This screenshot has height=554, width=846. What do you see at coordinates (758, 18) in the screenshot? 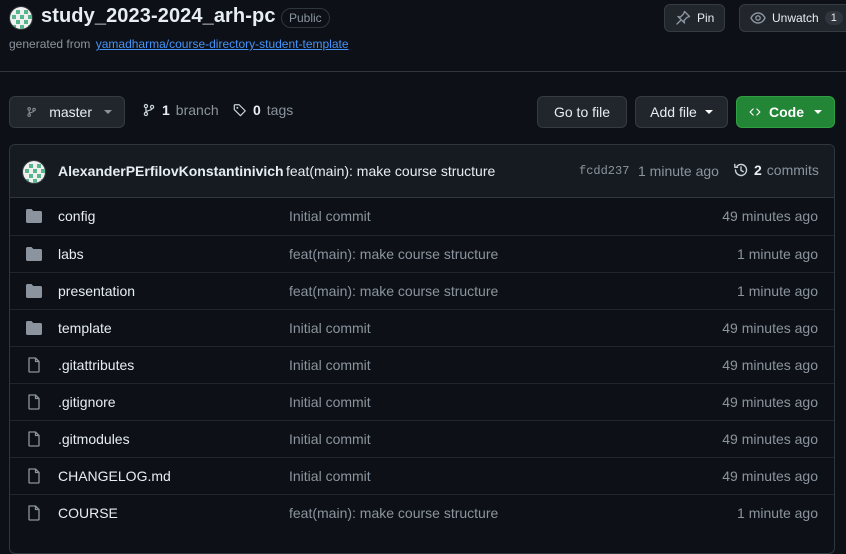
I see `eye-icon` at bounding box center [758, 18].